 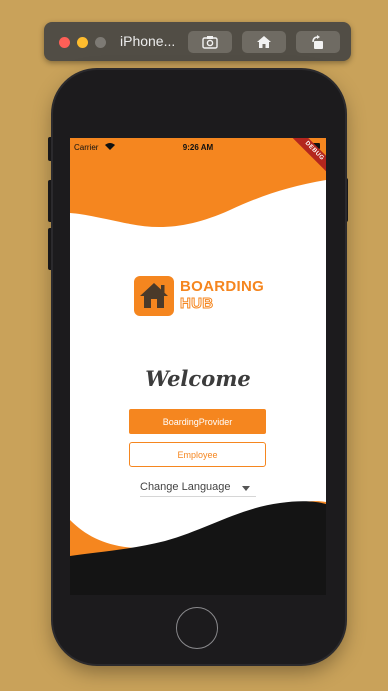 I want to click on rotate-button, so click(x=318, y=42).